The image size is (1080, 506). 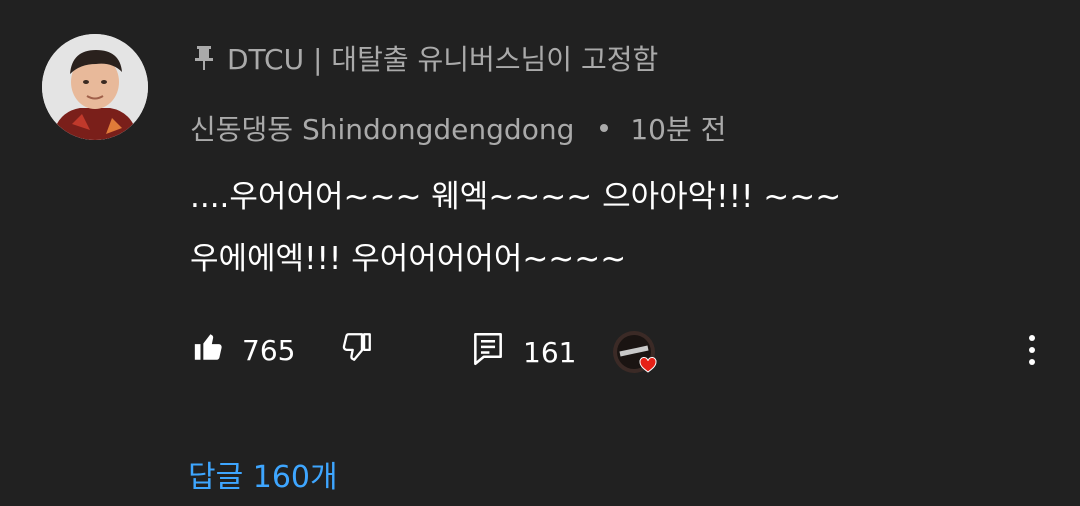 I want to click on like-button: 765, so click(x=243, y=350).